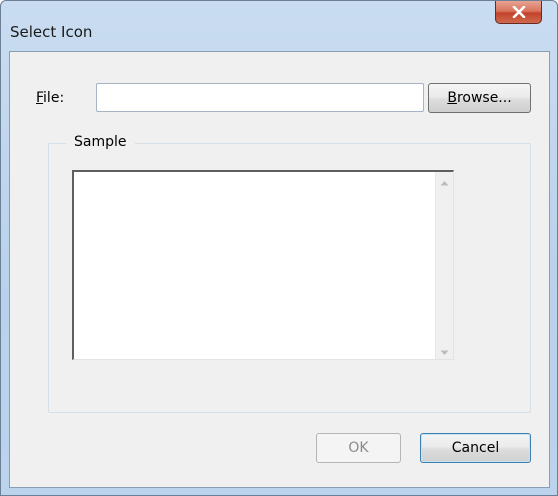 This screenshot has height=496, width=558. I want to click on browse-button-accelerator: B, so click(452, 98).